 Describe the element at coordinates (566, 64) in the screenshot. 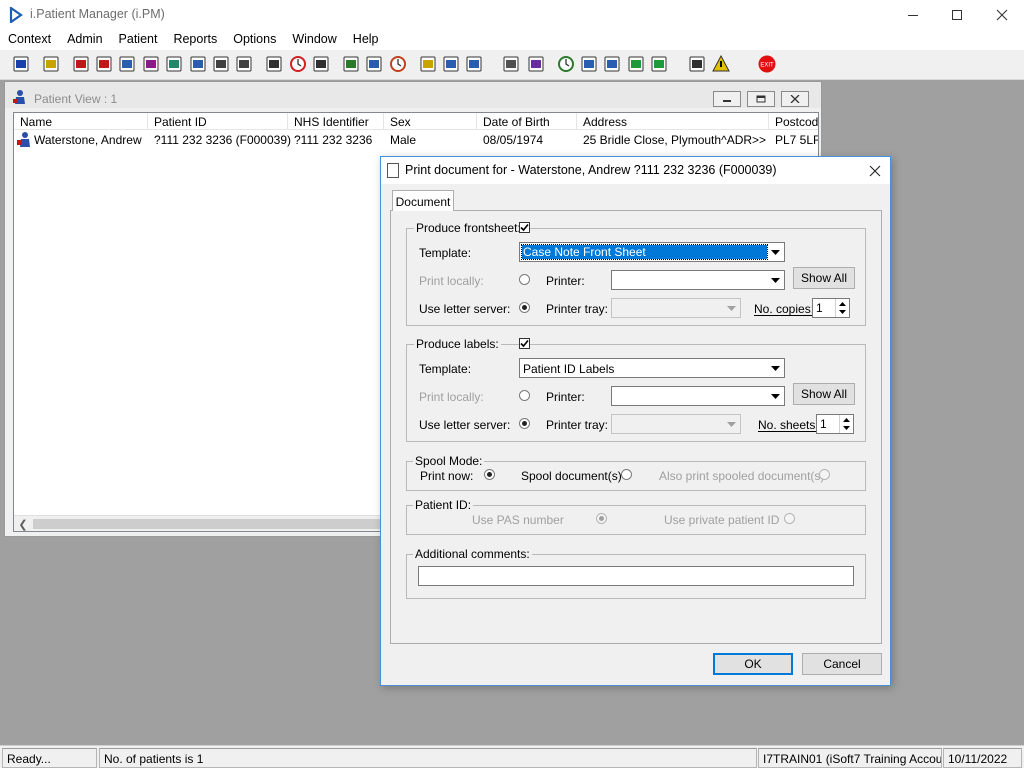

I see `globe-button` at that location.